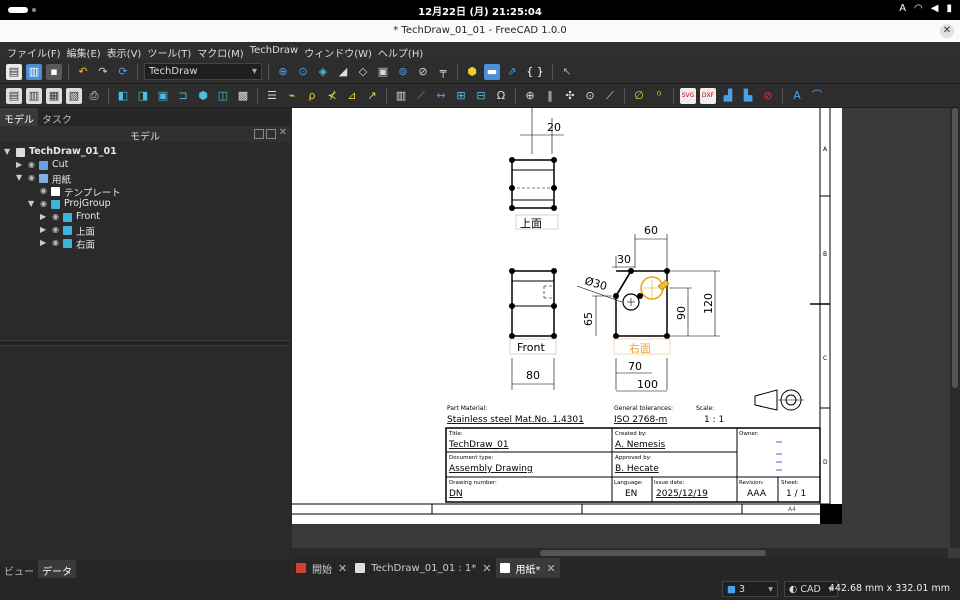 The height and width of the screenshot is (600, 960). I want to click on fit-selection-icon: ⊙, so click(303, 72).